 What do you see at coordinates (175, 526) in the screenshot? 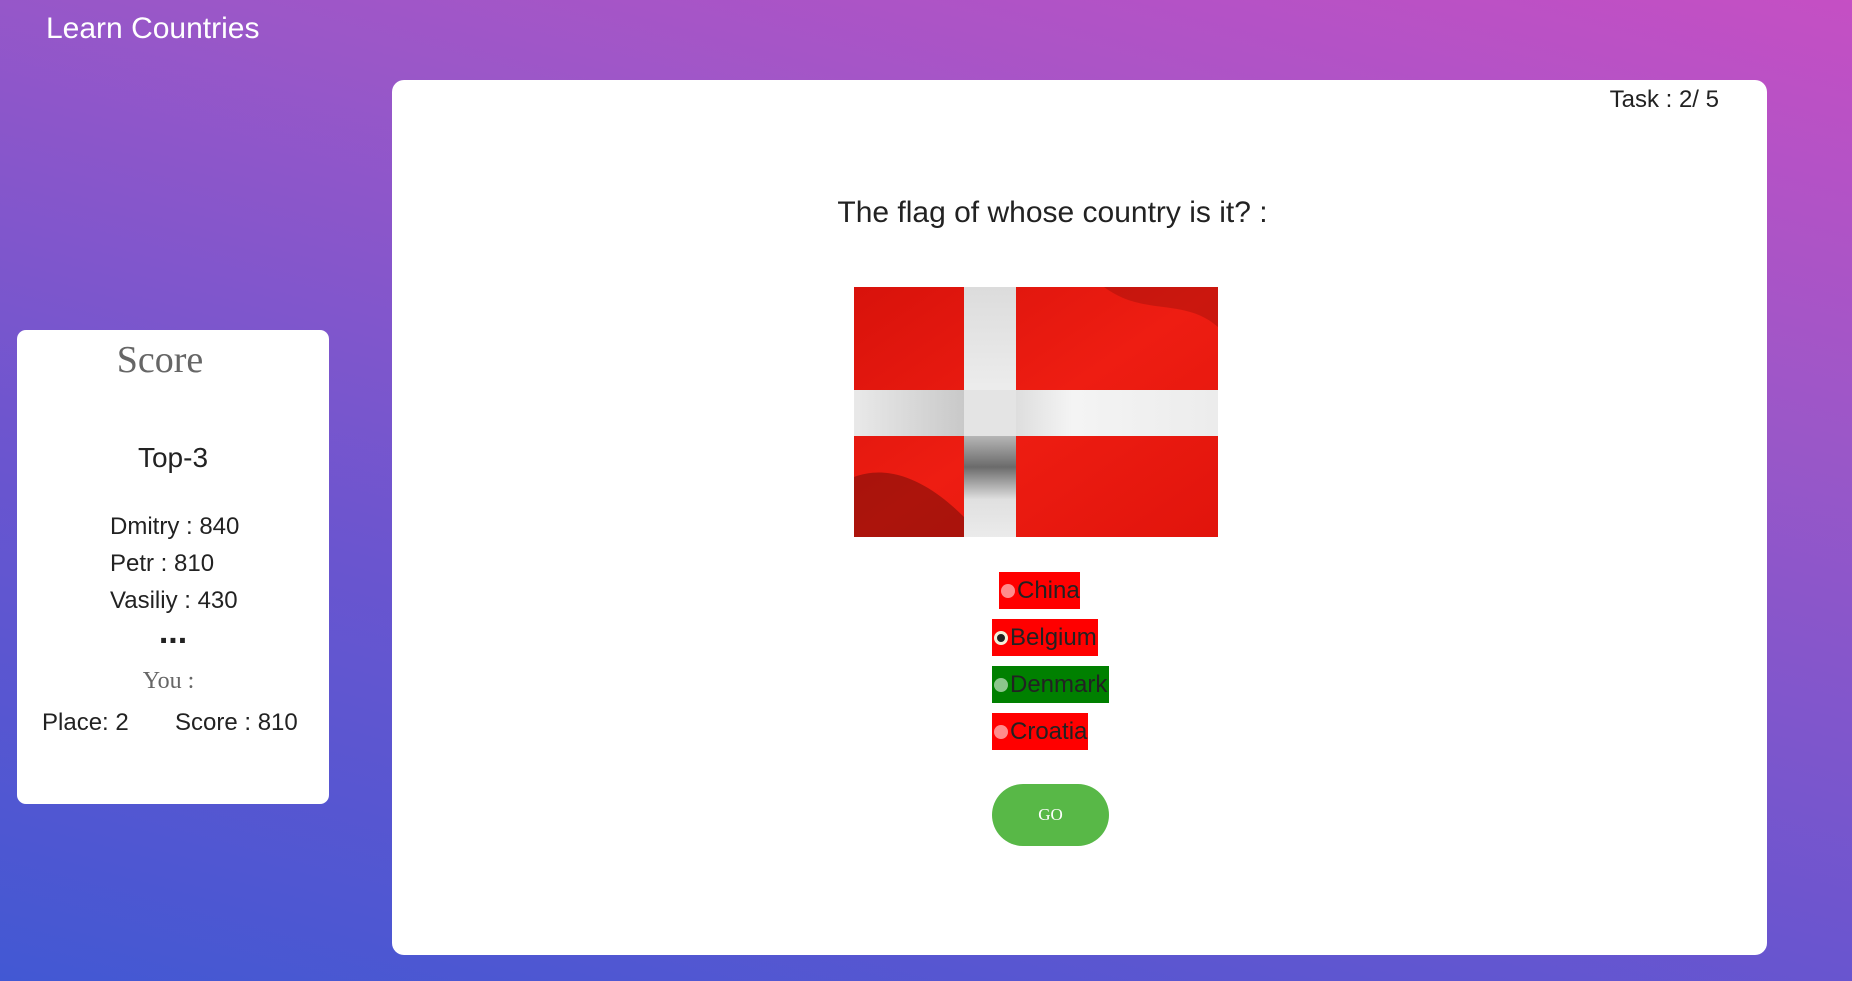
I see `leaderboard-row: Dmitry : 840` at bounding box center [175, 526].